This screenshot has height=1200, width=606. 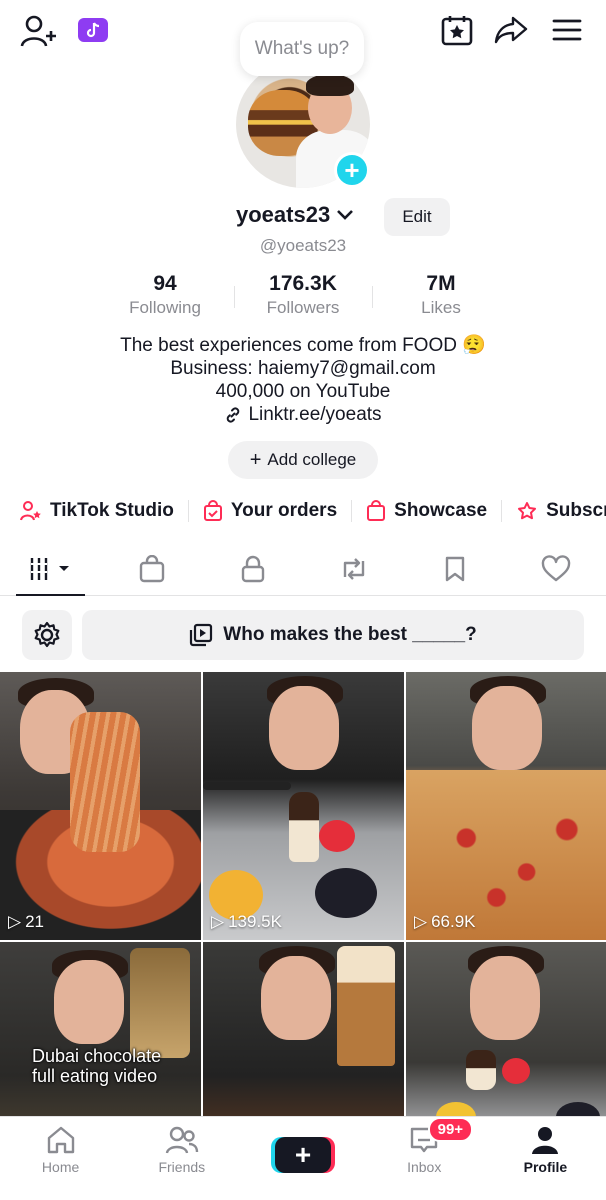 I want to click on nav-label: Profile, so click(x=545, y=1167).